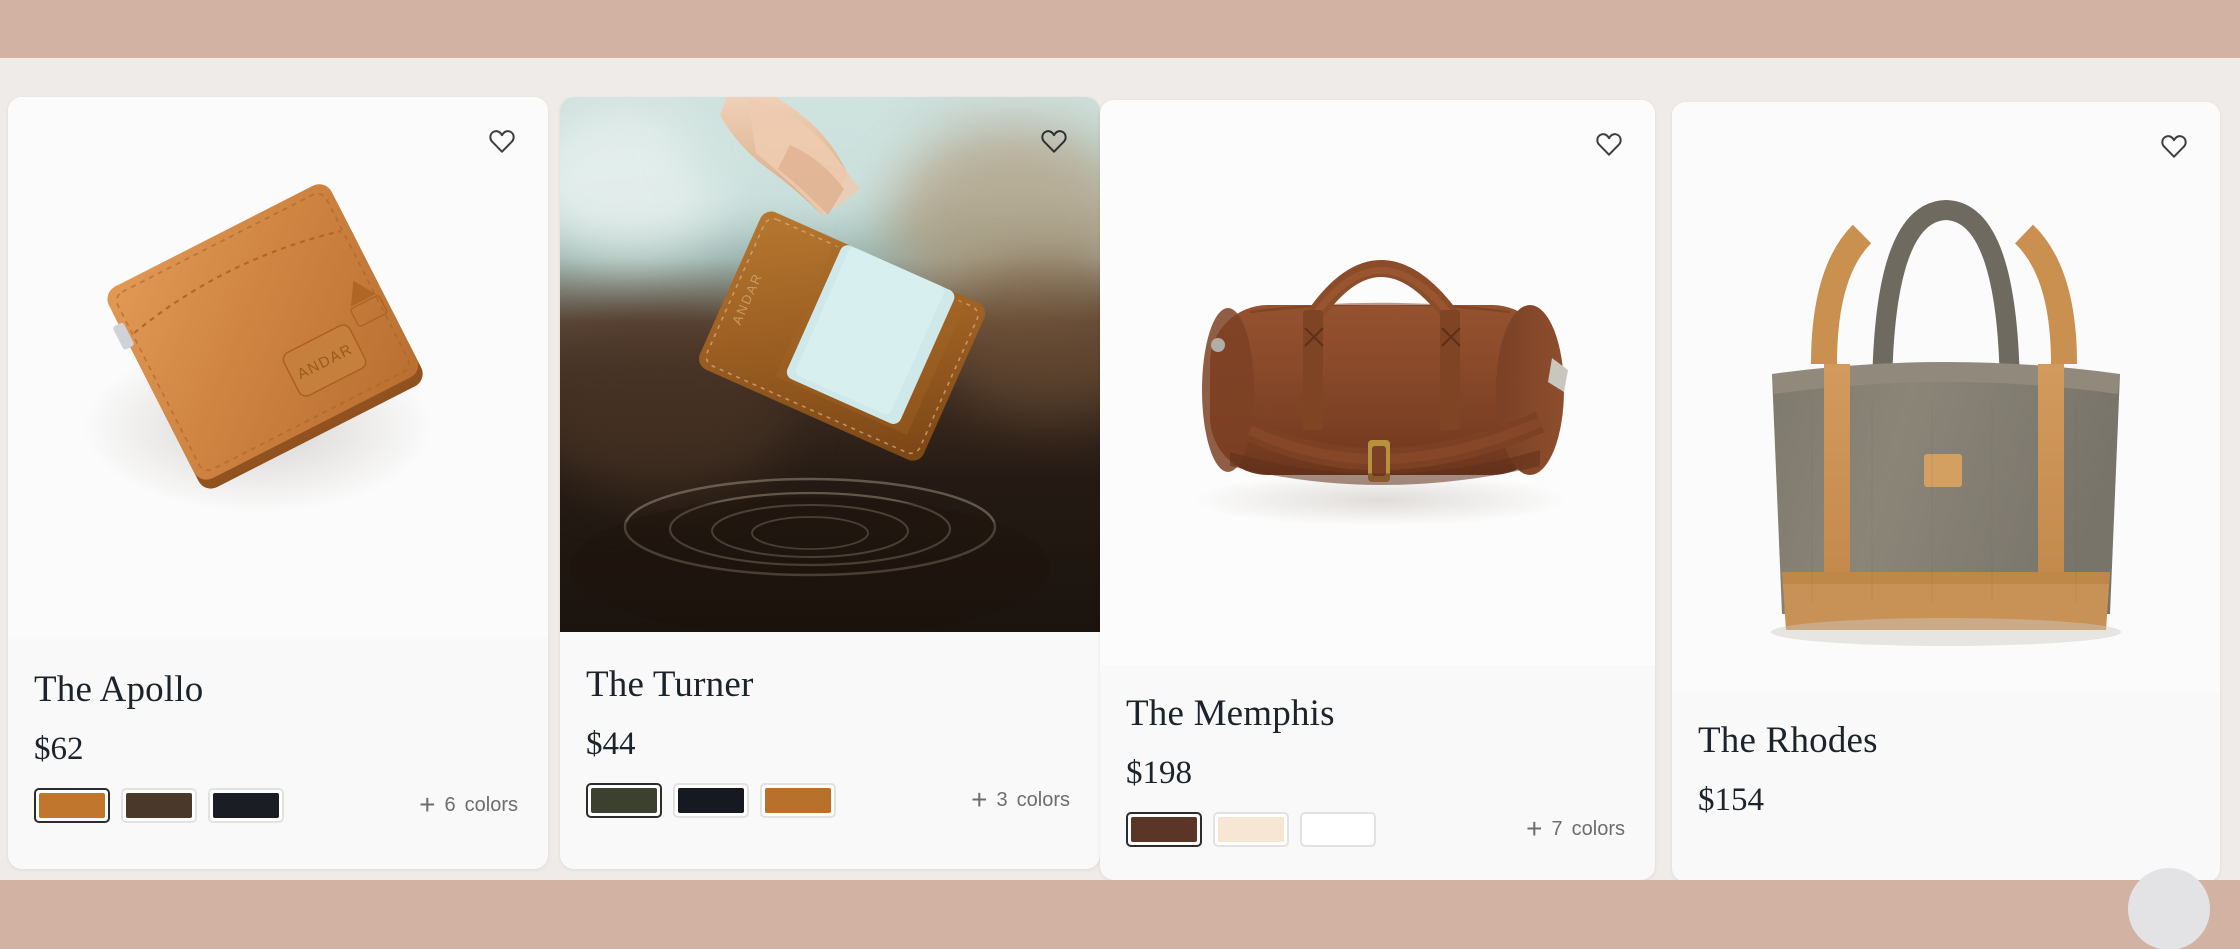 This screenshot has width=2240, height=949. Describe the element at coordinates (1377, 756) in the screenshot. I see `product-info: The Memphis $198 + 7 colors` at that location.